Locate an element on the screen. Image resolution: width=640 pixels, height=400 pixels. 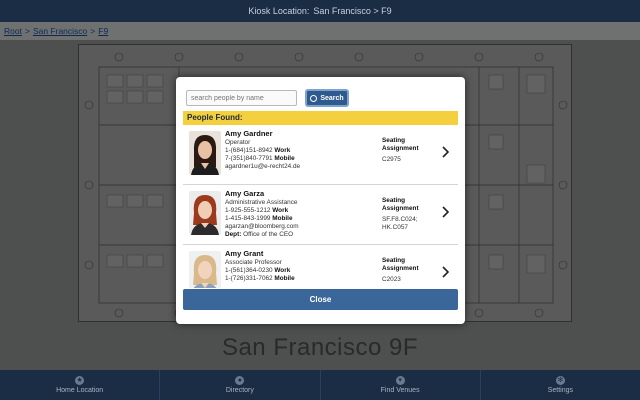
breadcrumb-root: Root is located at coordinates (13, 31).